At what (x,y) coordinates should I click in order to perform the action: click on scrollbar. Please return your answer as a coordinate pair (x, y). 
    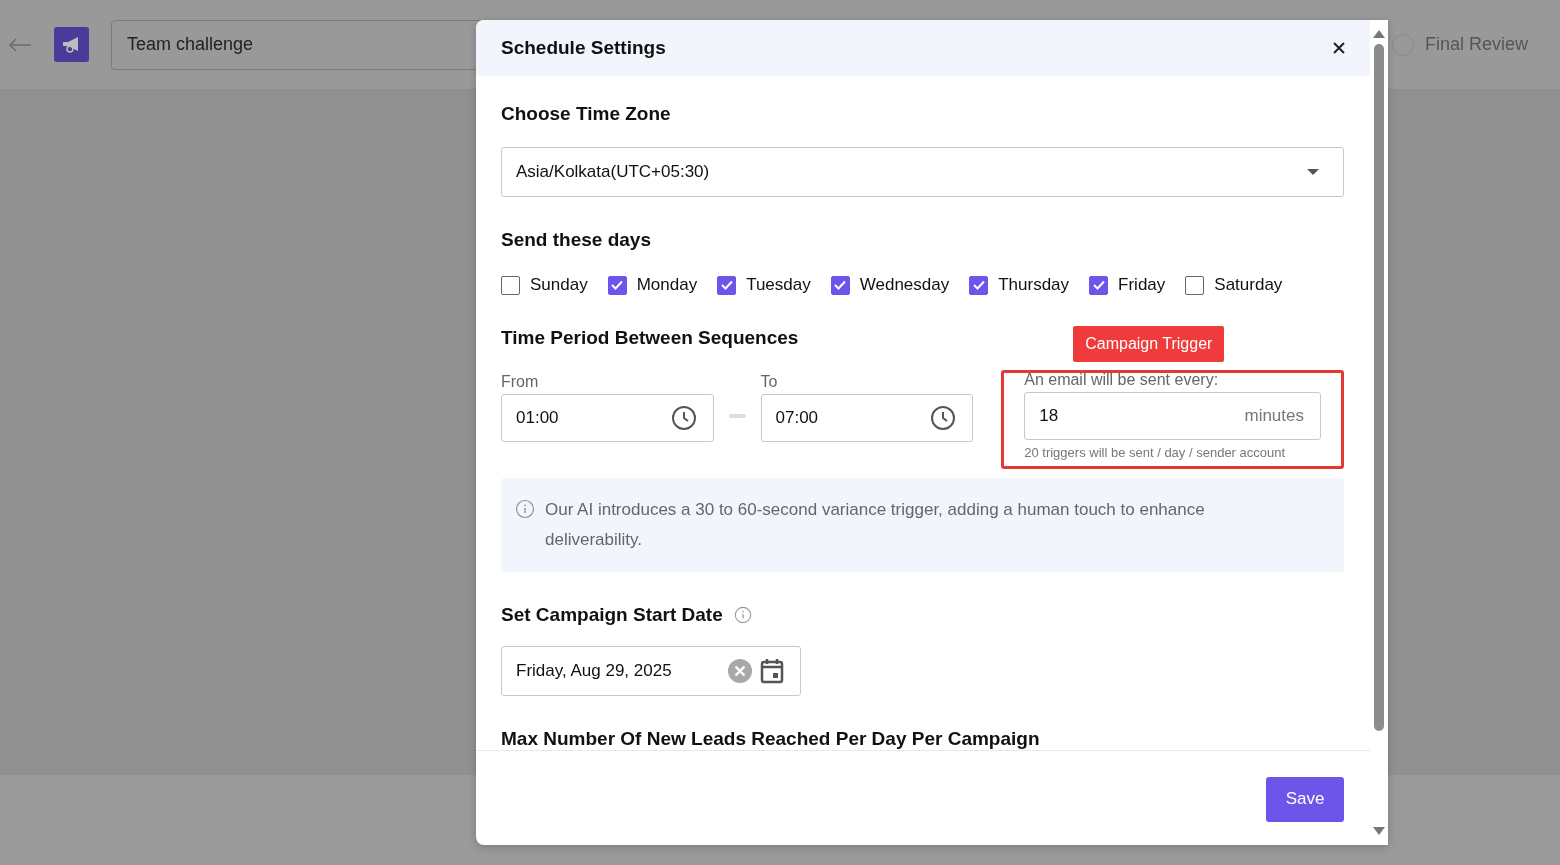
    Looking at the image, I should click on (1379, 432).